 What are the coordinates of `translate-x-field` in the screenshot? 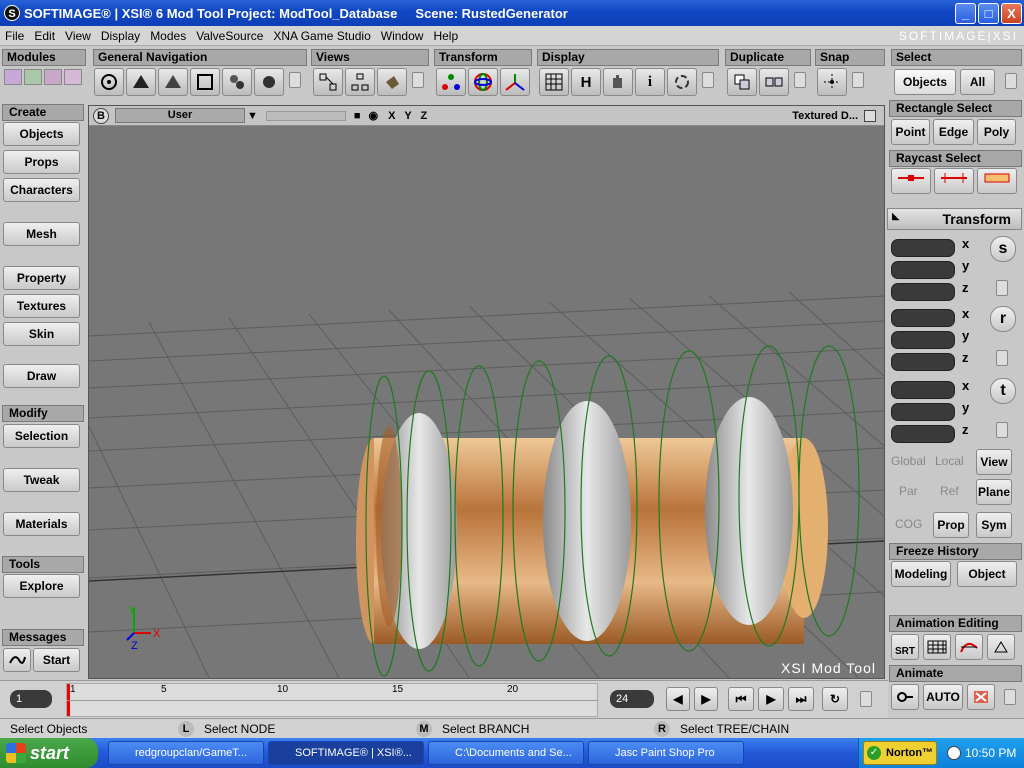 It's located at (923, 390).